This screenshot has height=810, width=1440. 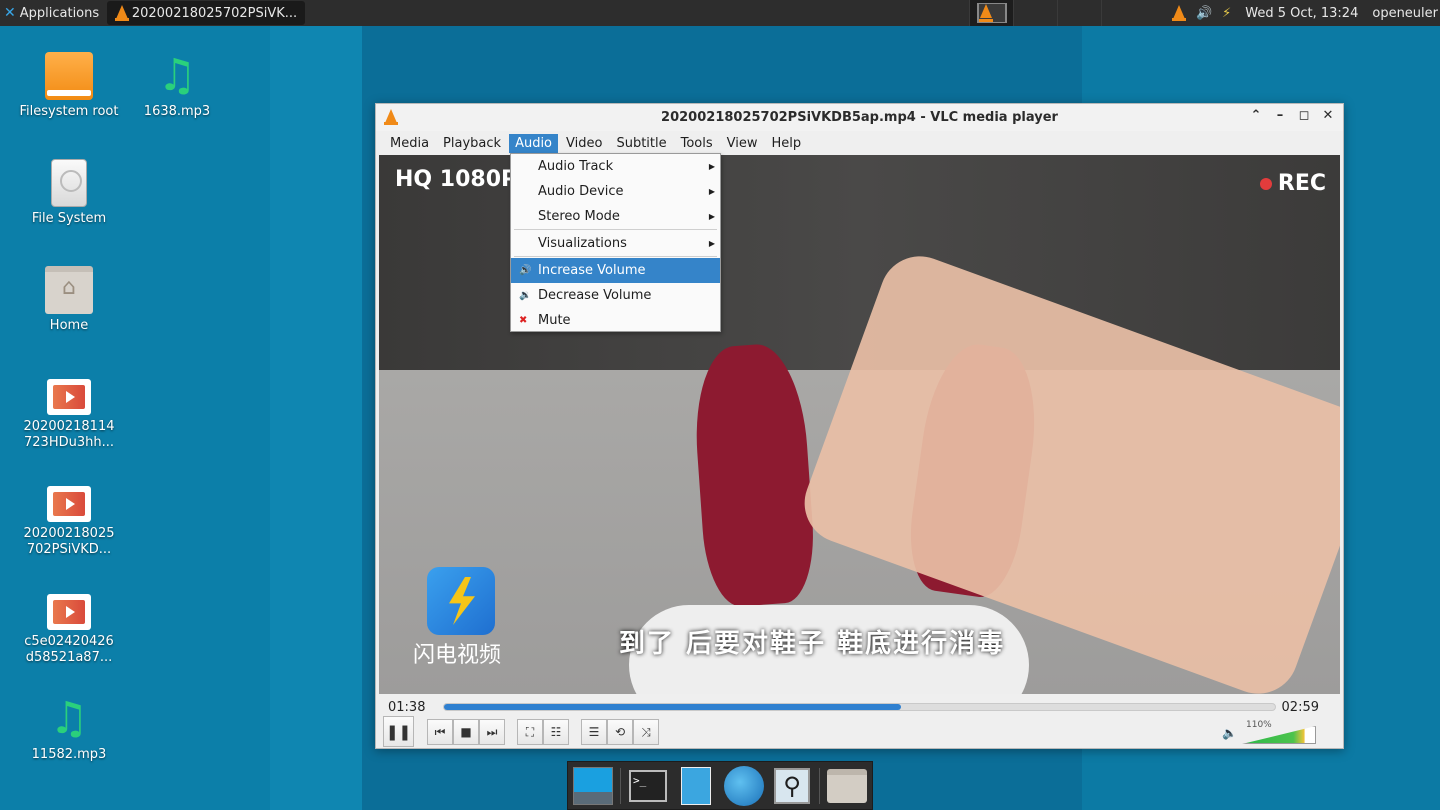 I want to click on controls-row: ❚❚ ⏮ ■ ⏭ ⛶ ☷ ☰ ⟲ ⤨ 🔈 110%, so click(x=859, y=732).